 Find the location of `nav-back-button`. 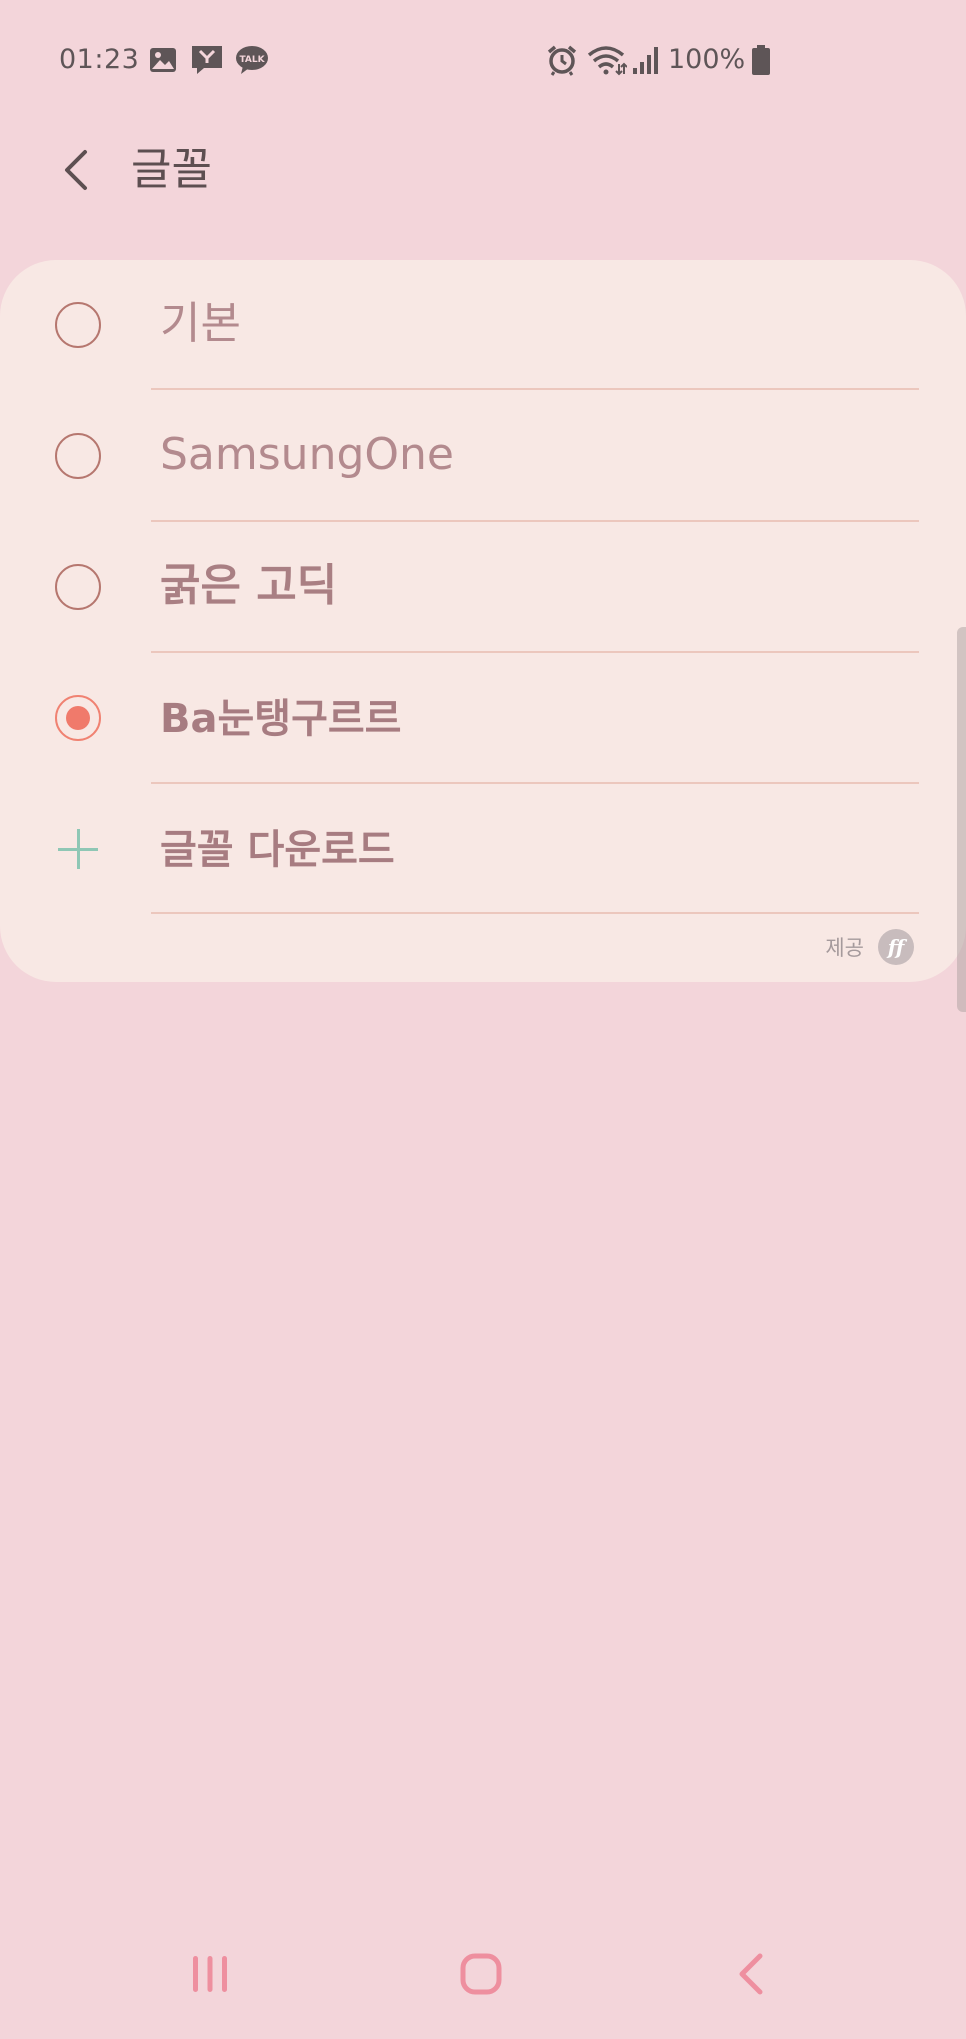

nav-back-button is located at coordinates (751, 1974).